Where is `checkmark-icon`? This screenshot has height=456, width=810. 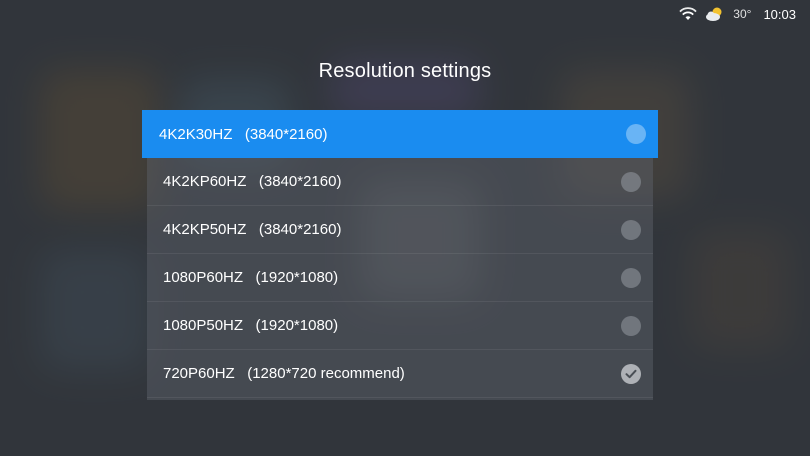
checkmark-icon is located at coordinates (631, 374).